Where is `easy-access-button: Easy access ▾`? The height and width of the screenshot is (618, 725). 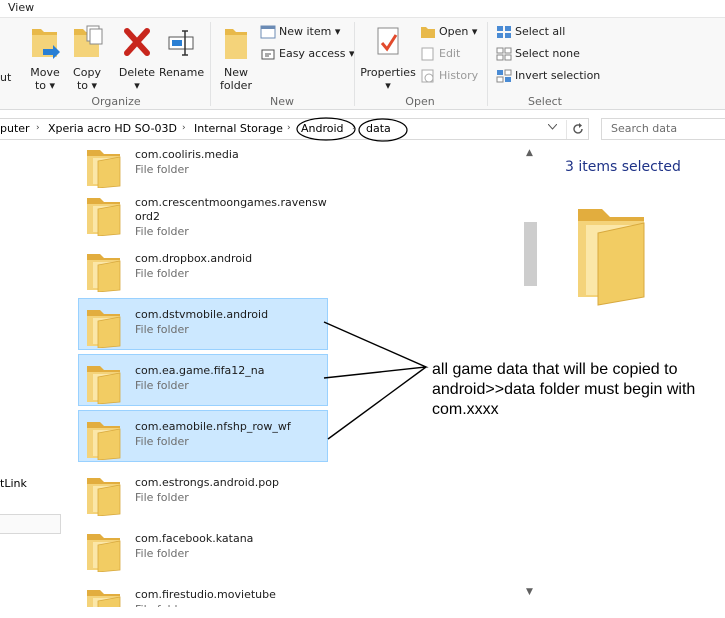
easy-access-button: Easy access ▾ is located at coordinates (307, 54).